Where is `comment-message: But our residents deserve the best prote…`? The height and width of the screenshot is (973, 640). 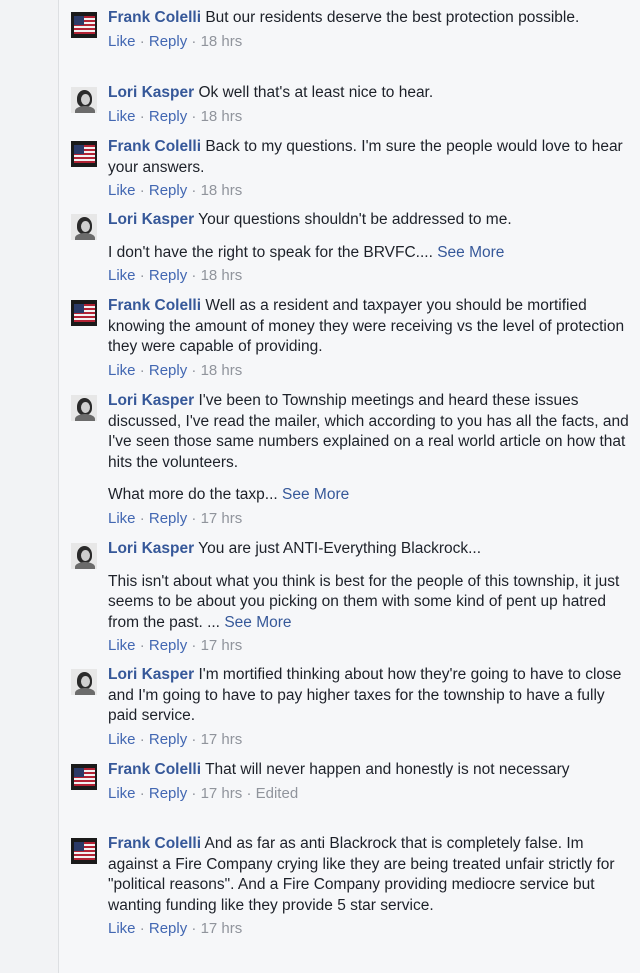 comment-message: But our residents deserve the best prote… is located at coordinates (392, 17).